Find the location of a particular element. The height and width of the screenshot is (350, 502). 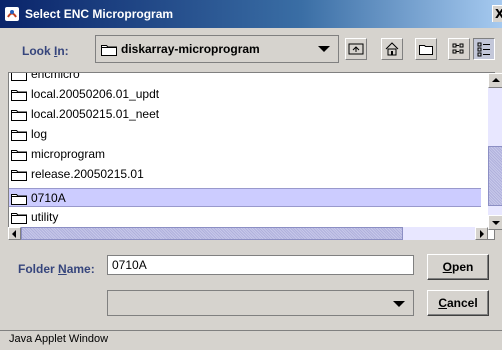

scroll-down-button is located at coordinates (495, 222).